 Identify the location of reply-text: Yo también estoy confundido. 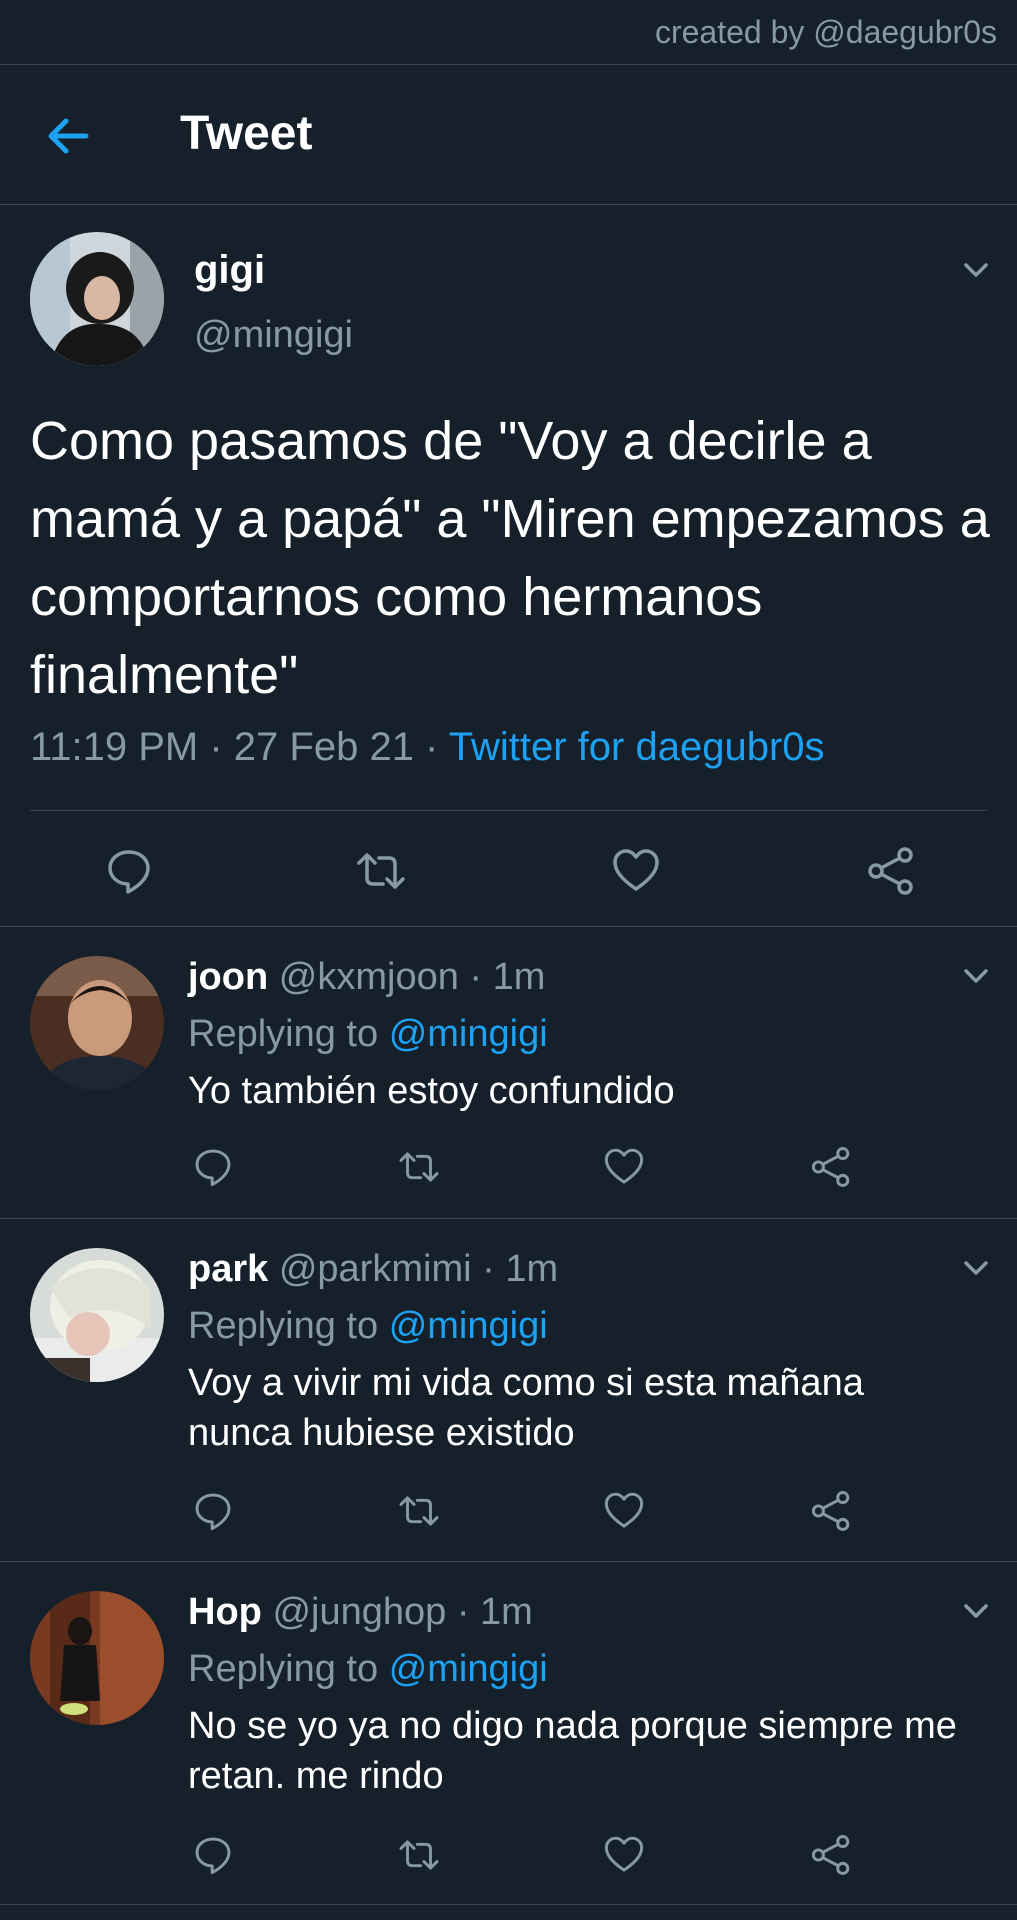
(431, 1091).